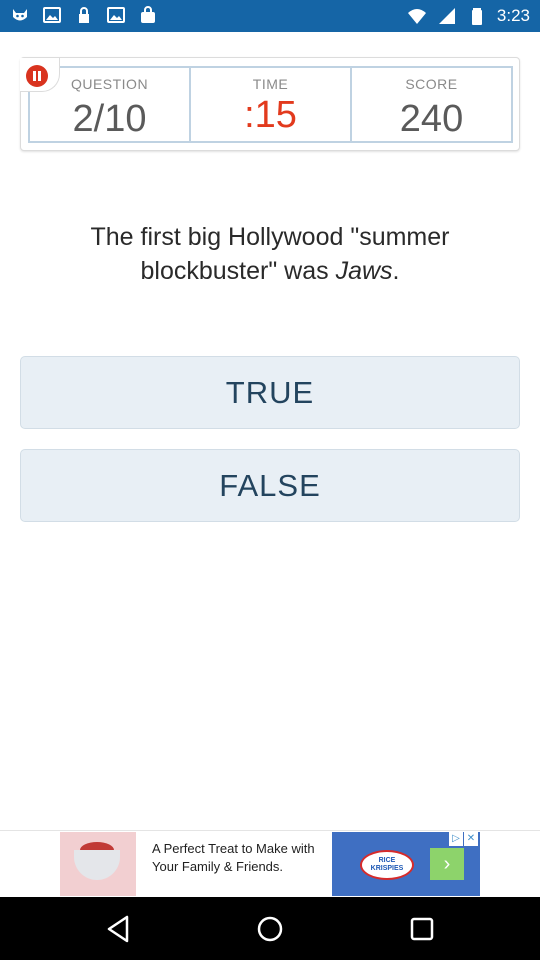  I want to click on signal-icon, so click(447, 16).